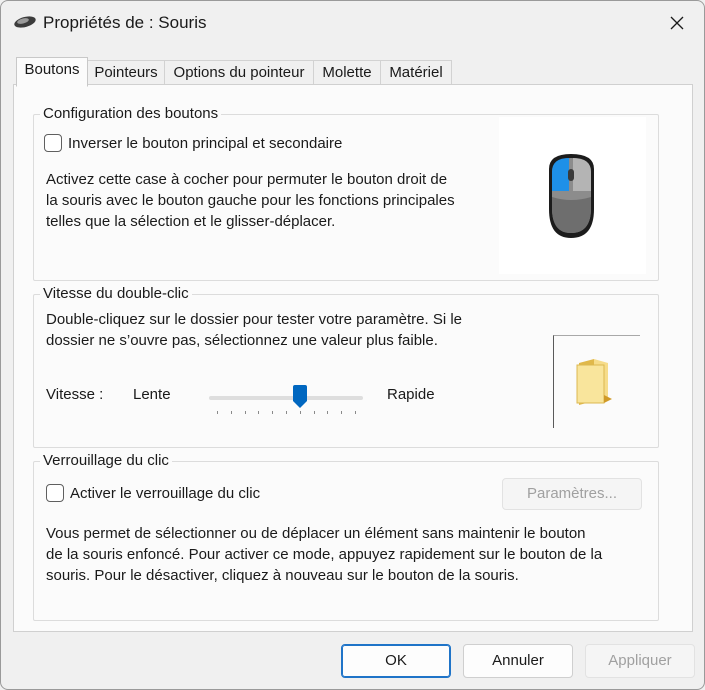 This screenshot has width=705, height=690. What do you see at coordinates (347, 72) in the screenshot?
I see `tab-molette: Molette` at bounding box center [347, 72].